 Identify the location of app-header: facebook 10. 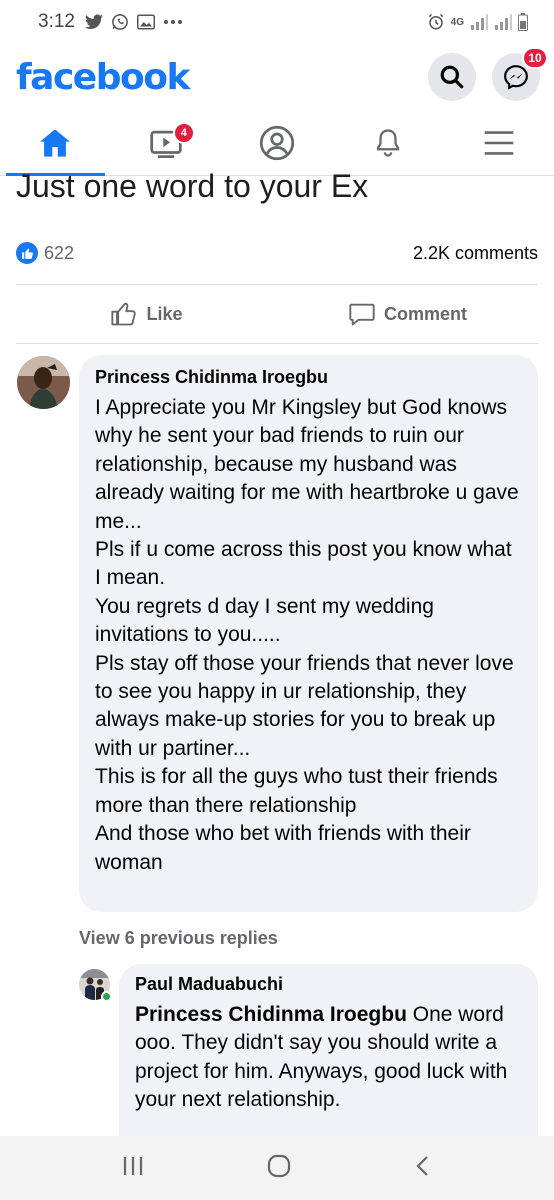
(277, 77).